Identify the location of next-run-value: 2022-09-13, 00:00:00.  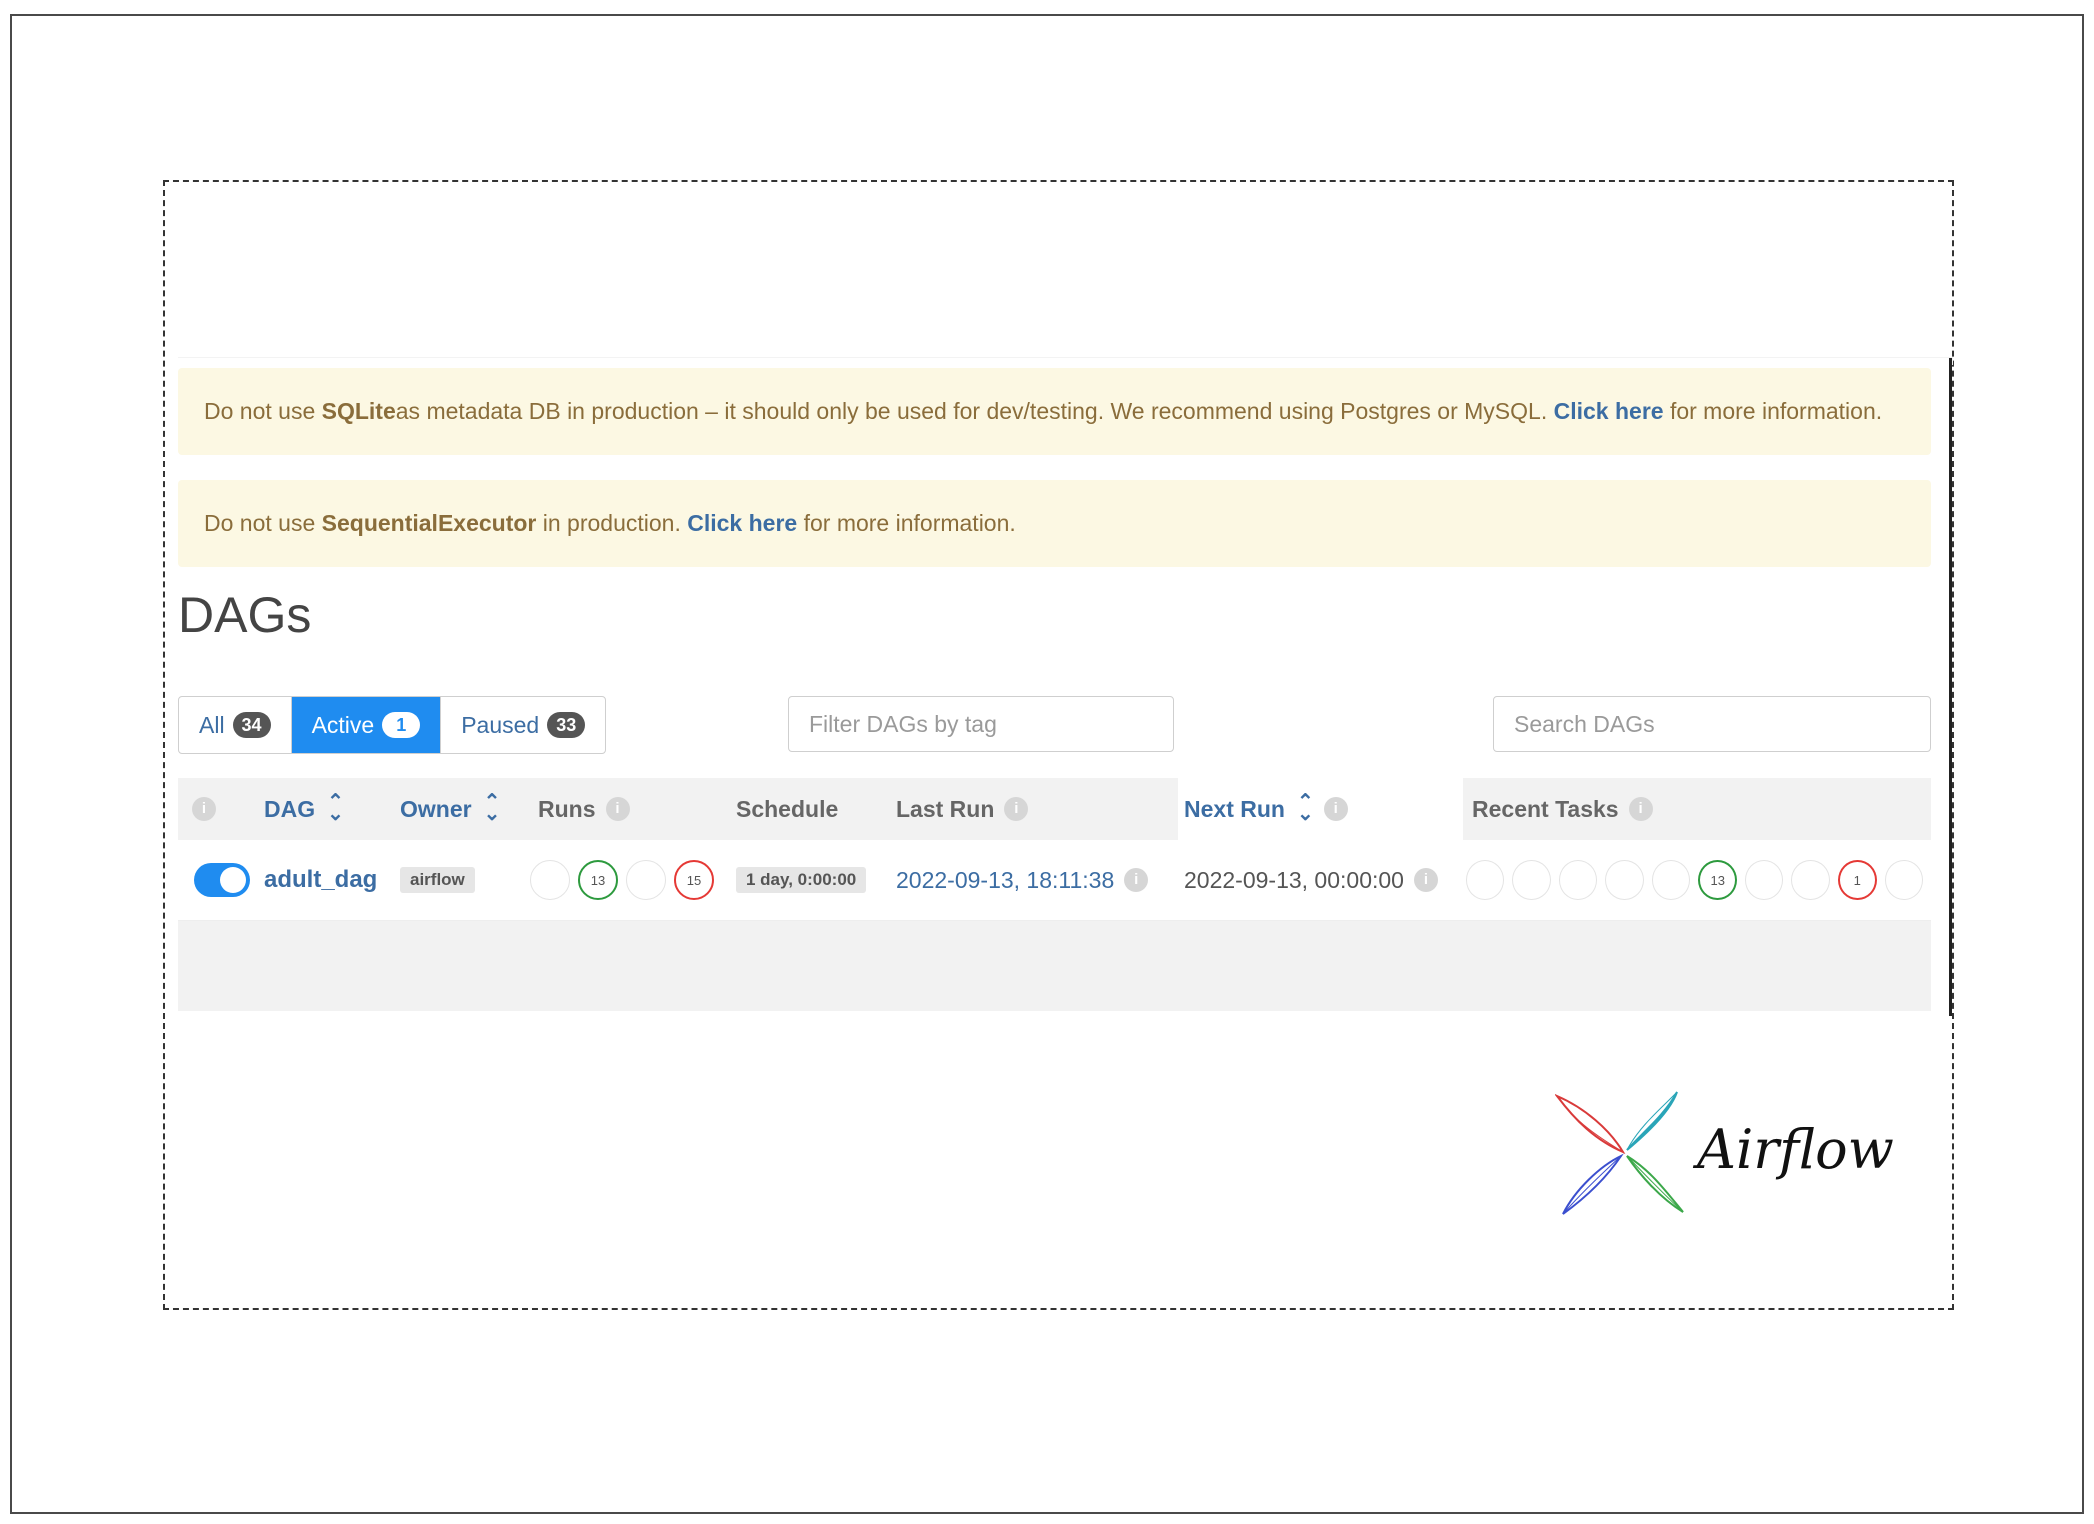
(1294, 879).